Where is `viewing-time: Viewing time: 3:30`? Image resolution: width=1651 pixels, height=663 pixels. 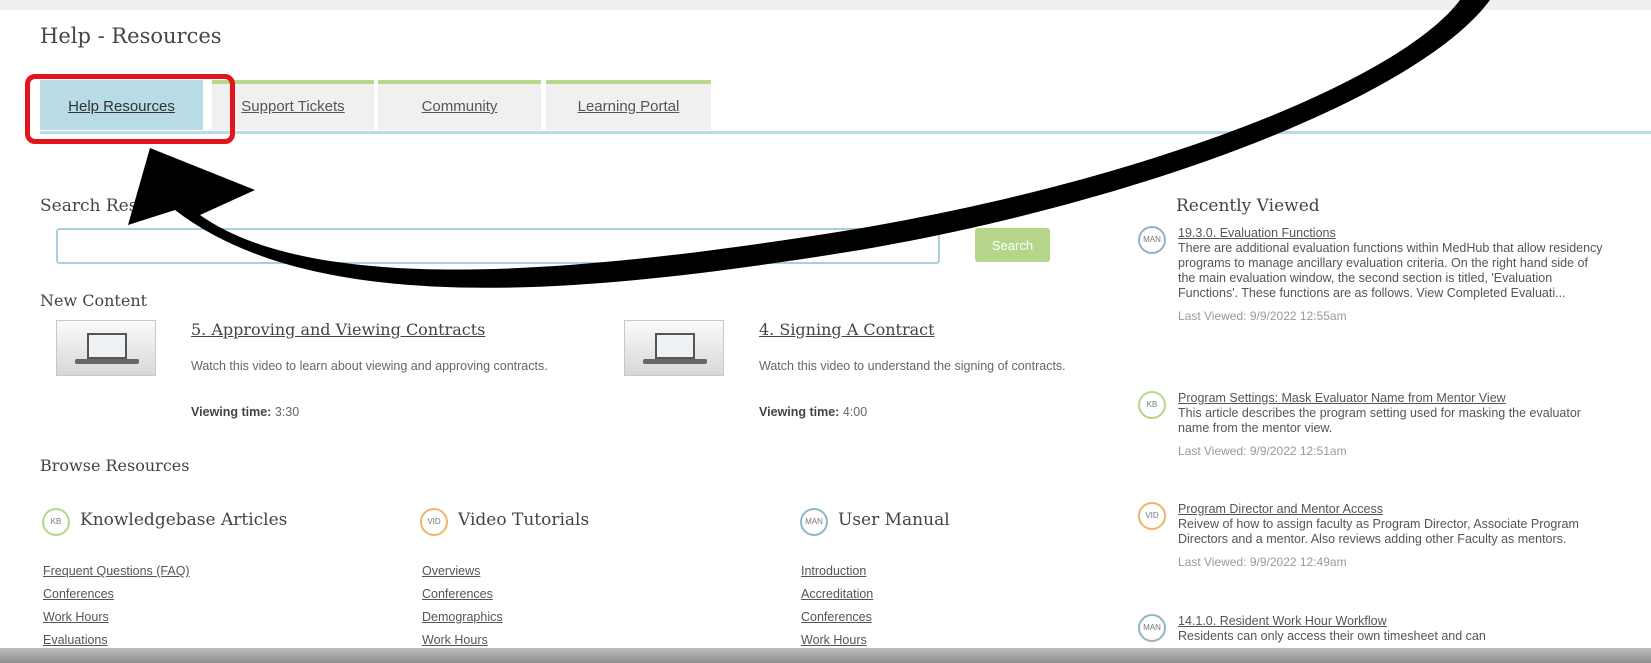 viewing-time: Viewing time: 3:30 is located at coordinates (245, 412).